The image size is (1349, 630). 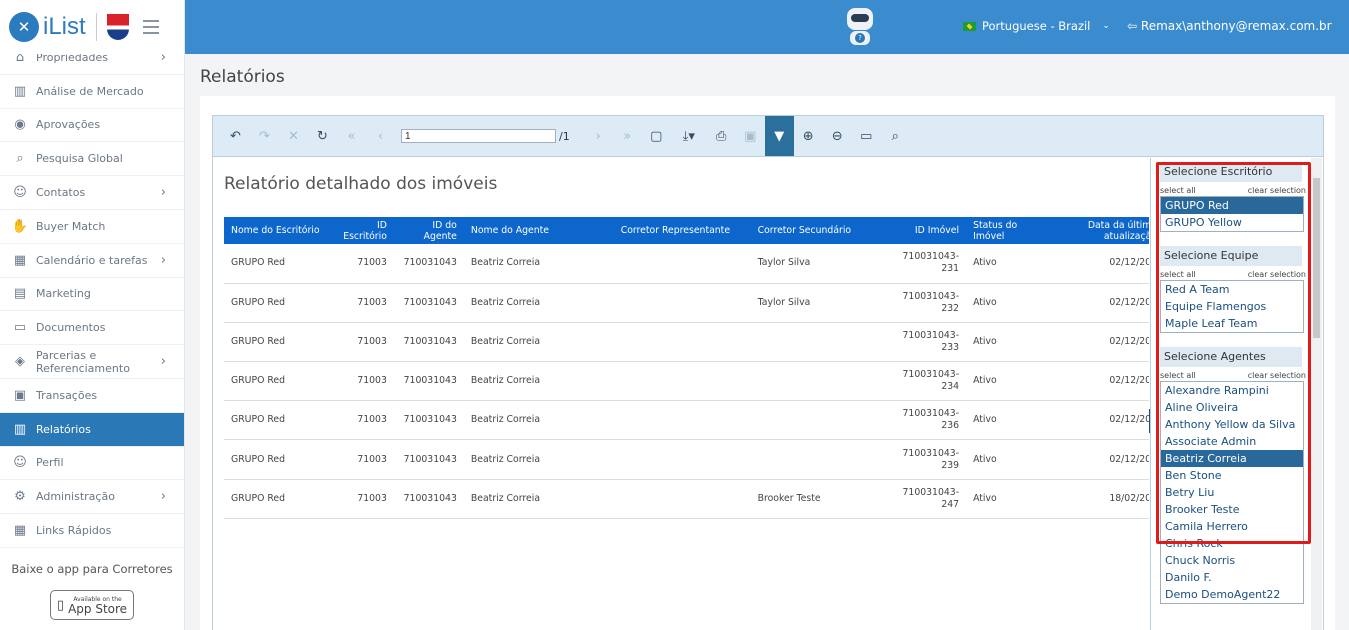 I want to click on list-option: Maple Leaf Team, so click(x=1232, y=323).